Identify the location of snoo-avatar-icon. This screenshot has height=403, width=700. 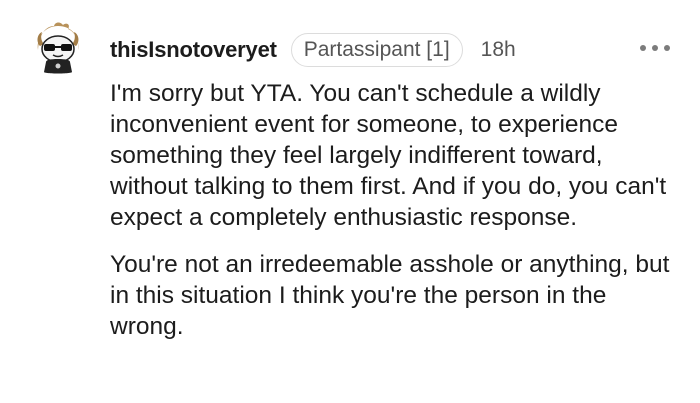
(58, 48).